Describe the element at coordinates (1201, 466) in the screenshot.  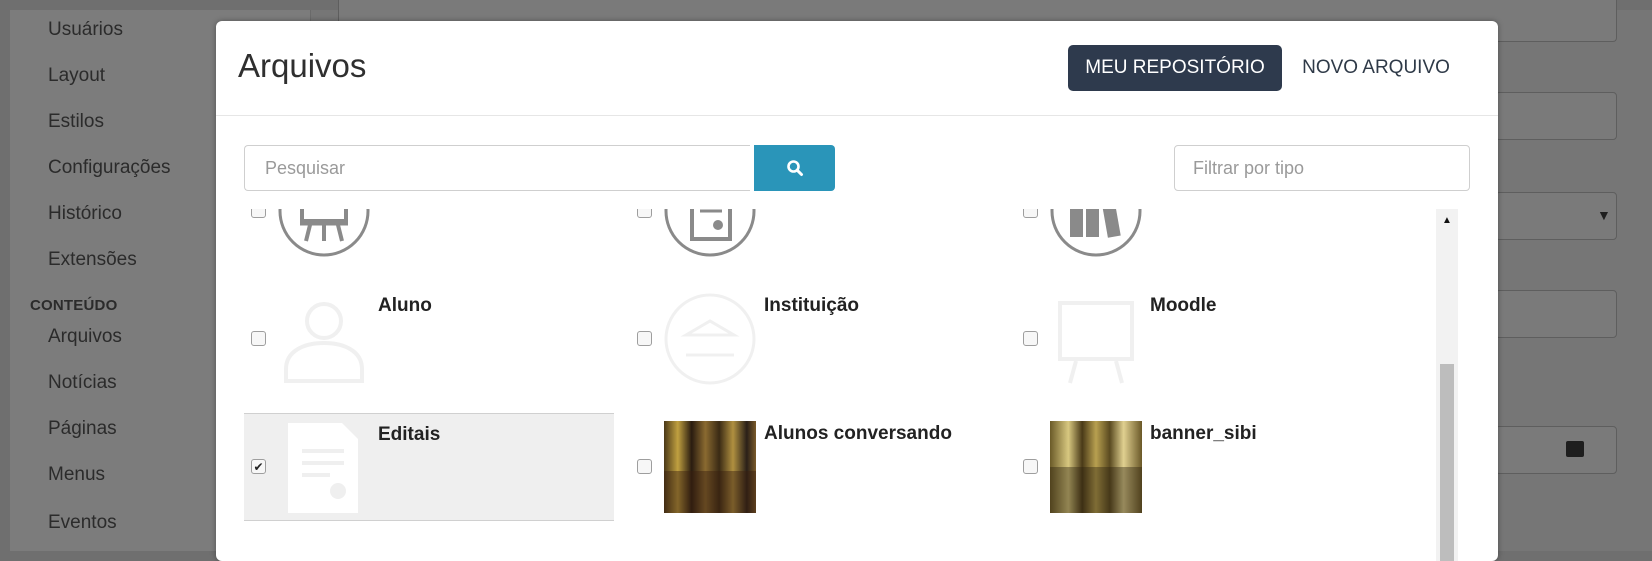
I see `file-item: banner_sibi` at that location.